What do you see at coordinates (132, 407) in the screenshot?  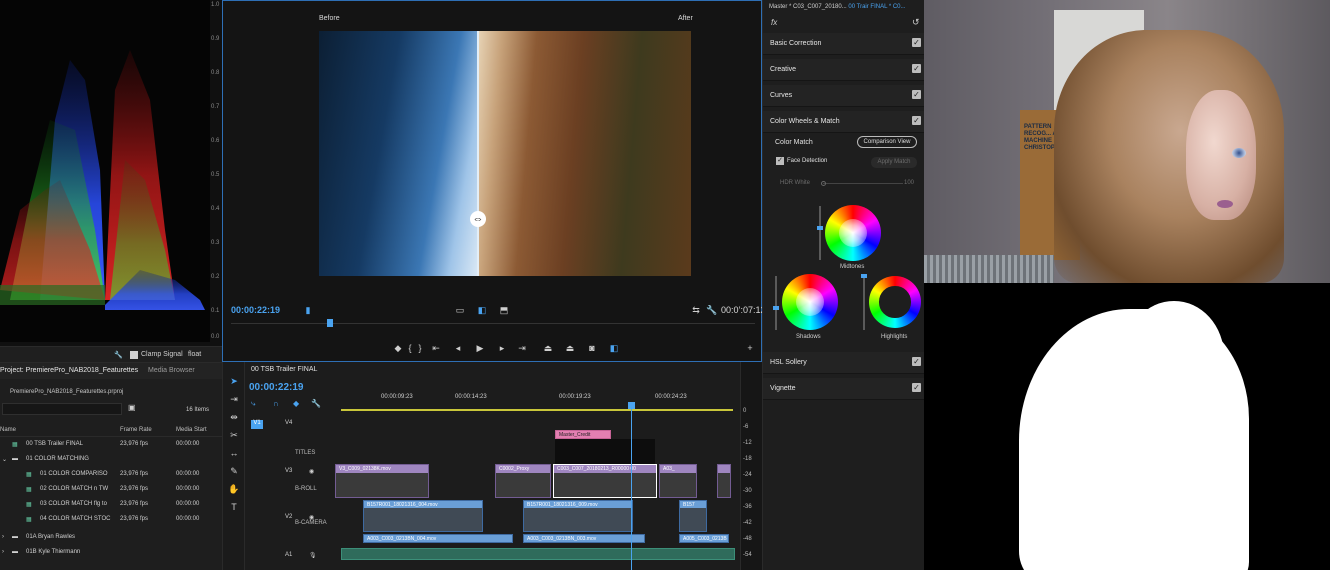 I see `new-bin-icon: ▣` at bounding box center [132, 407].